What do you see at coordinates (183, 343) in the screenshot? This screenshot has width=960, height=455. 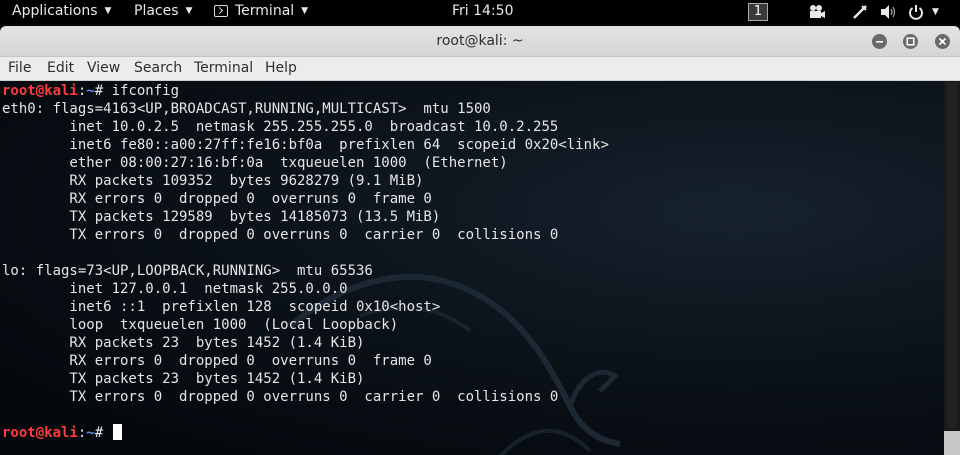 I see `output-line: RX packets 23 bytes 1452 (1.4 KiB)` at bounding box center [183, 343].